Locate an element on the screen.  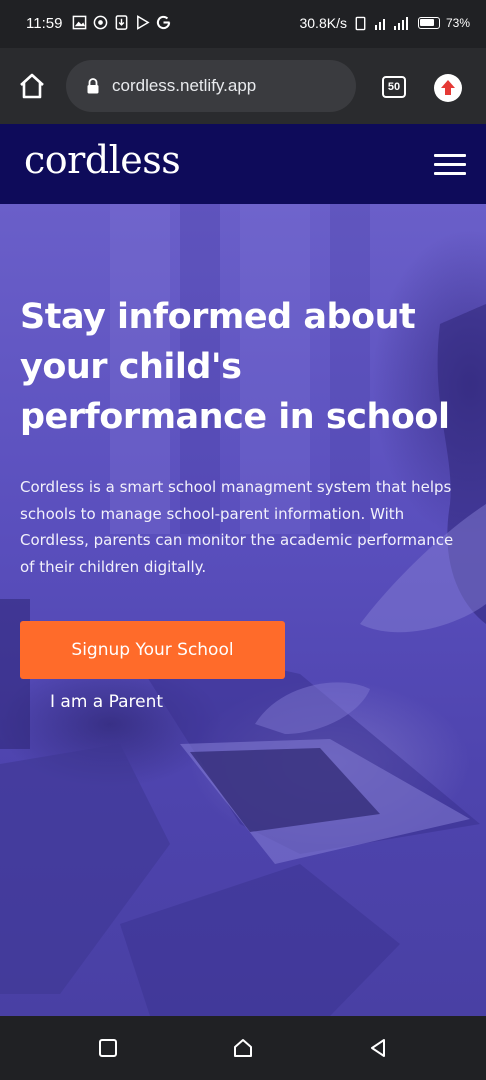
play-store-icon is located at coordinates (143, 22).